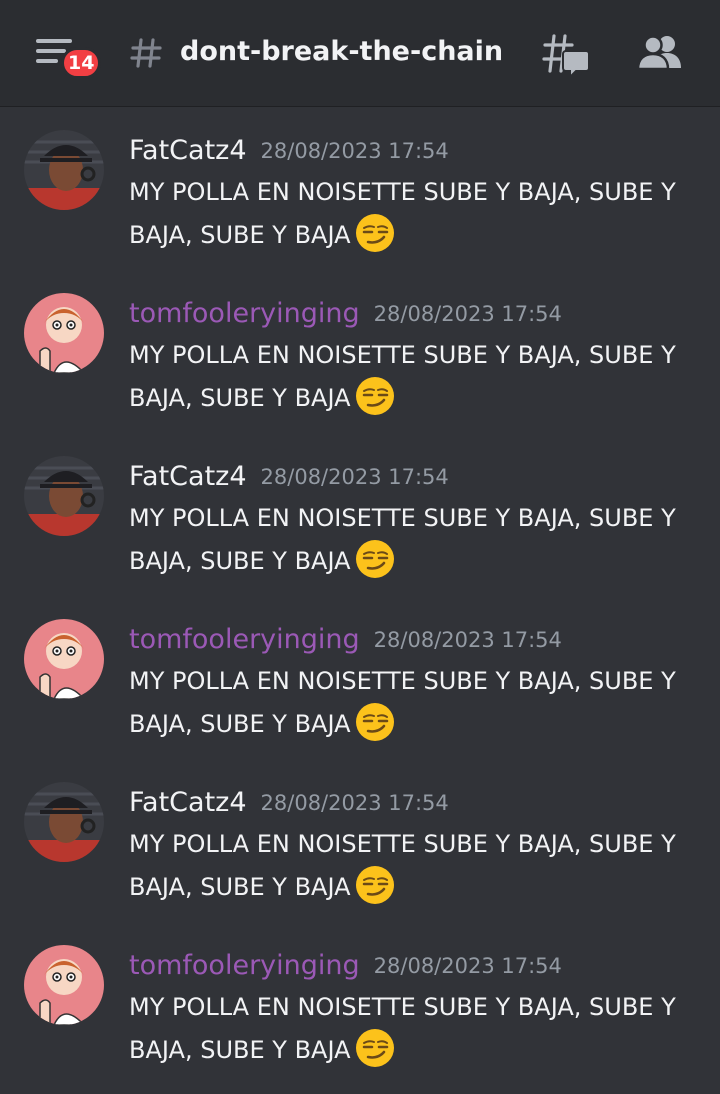  I want to click on channel-header: 14 dont-break-the-chain, so click(360, 53).